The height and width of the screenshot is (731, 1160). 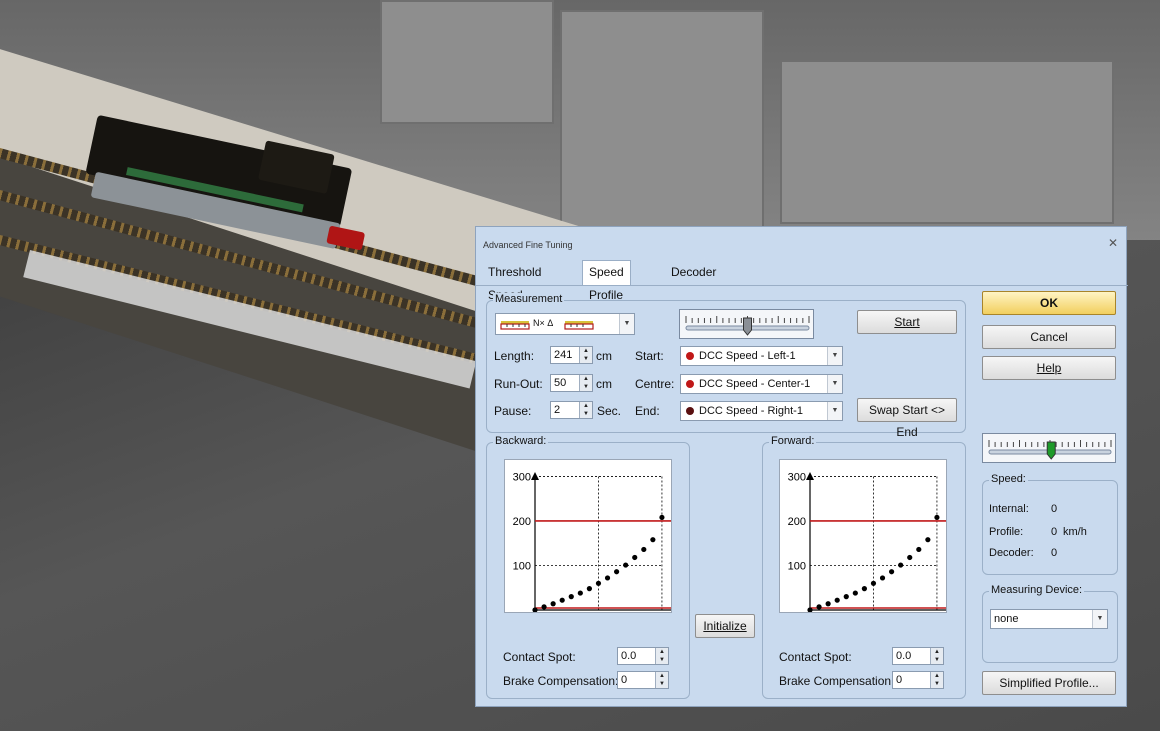 I want to click on forward-brake-compensation-spinner: 0 ▲ ▼, so click(x=918, y=680).